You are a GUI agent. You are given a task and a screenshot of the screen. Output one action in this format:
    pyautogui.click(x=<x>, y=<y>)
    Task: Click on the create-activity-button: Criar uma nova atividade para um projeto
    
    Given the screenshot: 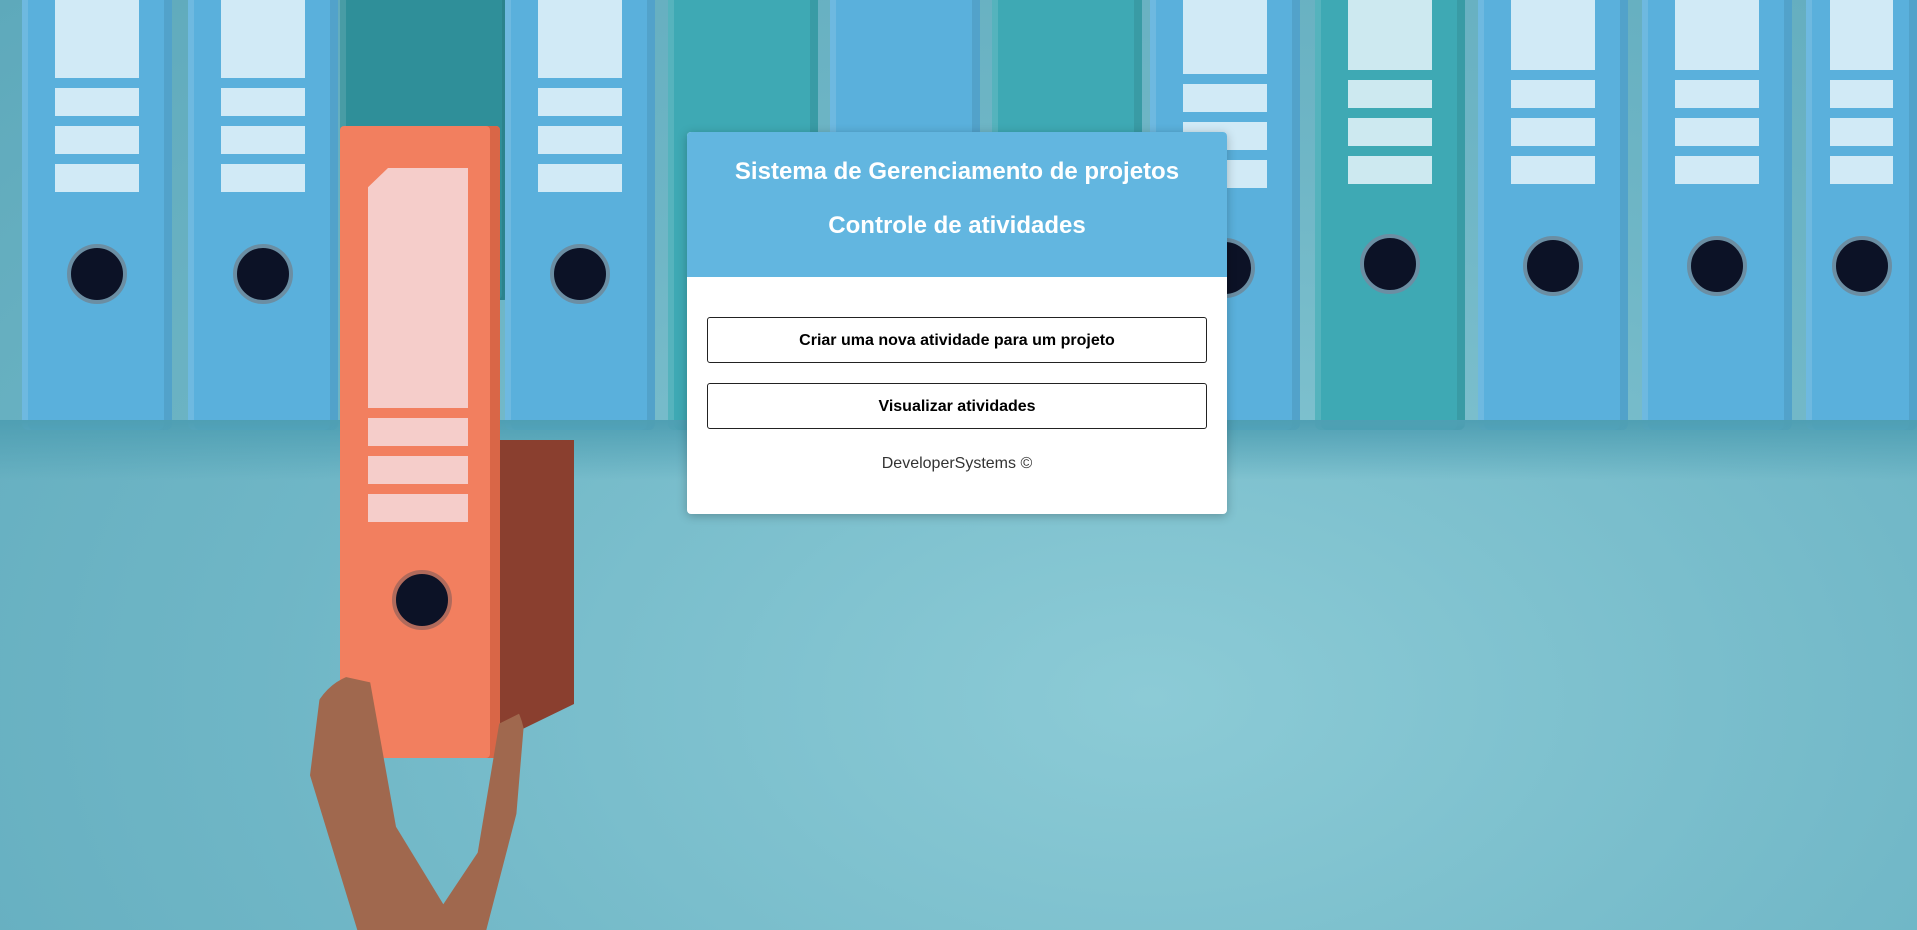 What is the action you would take?
    pyautogui.click(x=957, y=340)
    